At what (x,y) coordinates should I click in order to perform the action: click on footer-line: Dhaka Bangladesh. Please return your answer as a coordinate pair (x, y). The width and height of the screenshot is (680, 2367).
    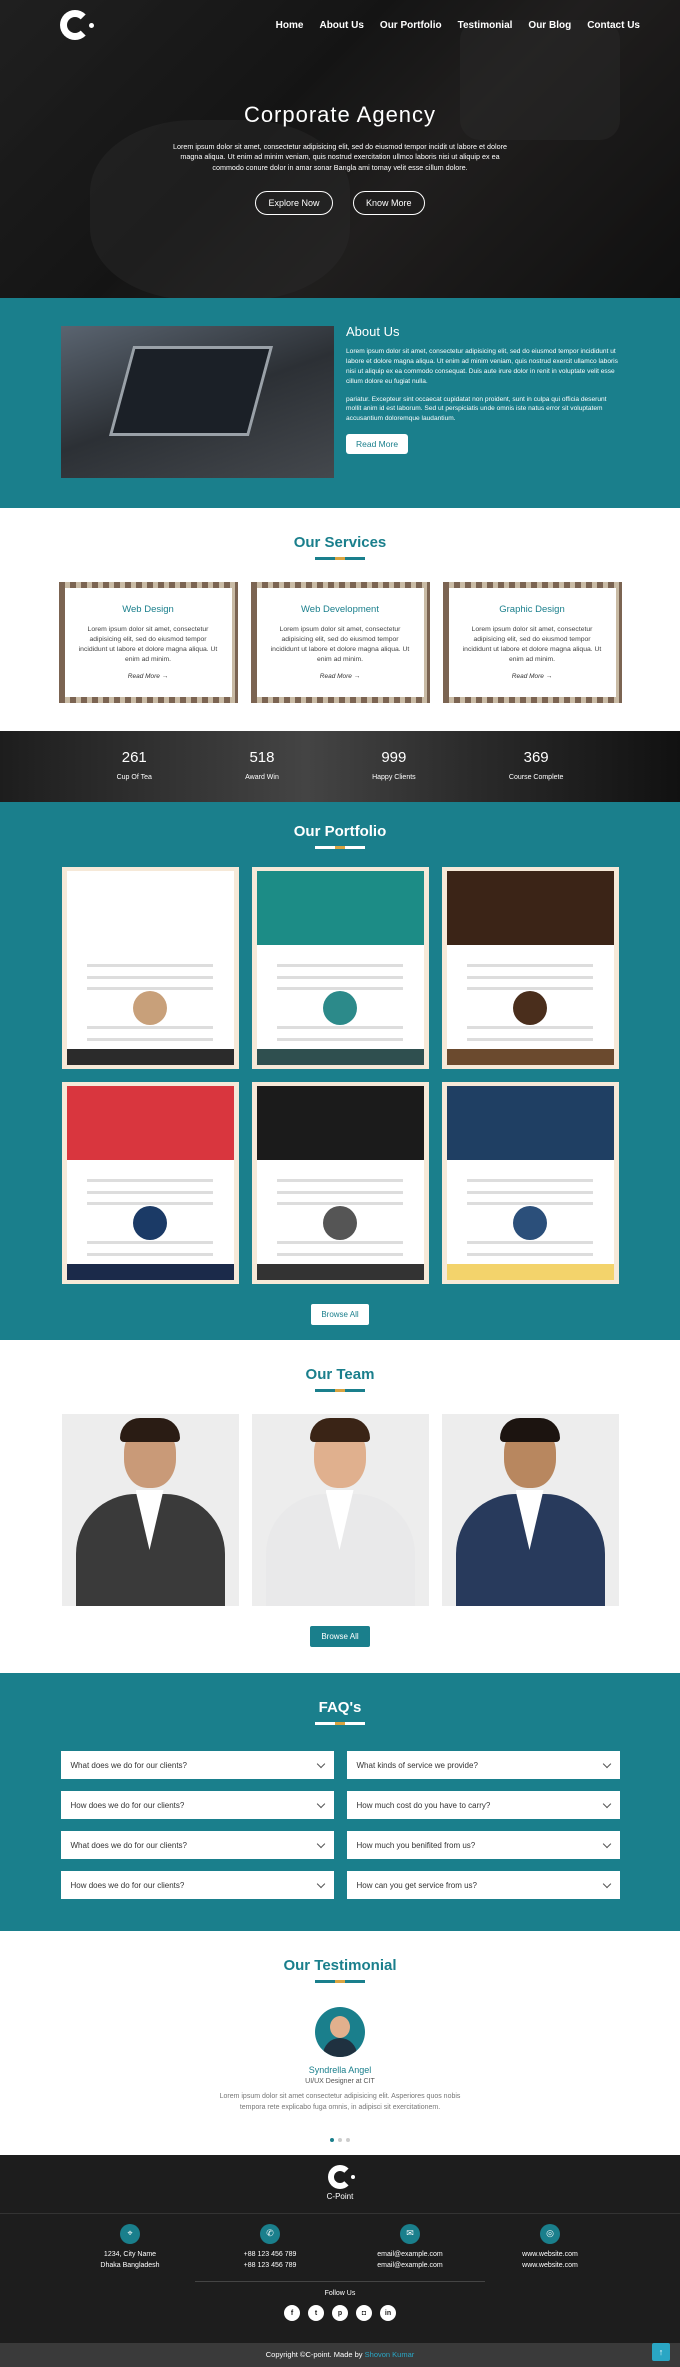
    Looking at the image, I should click on (130, 2265).